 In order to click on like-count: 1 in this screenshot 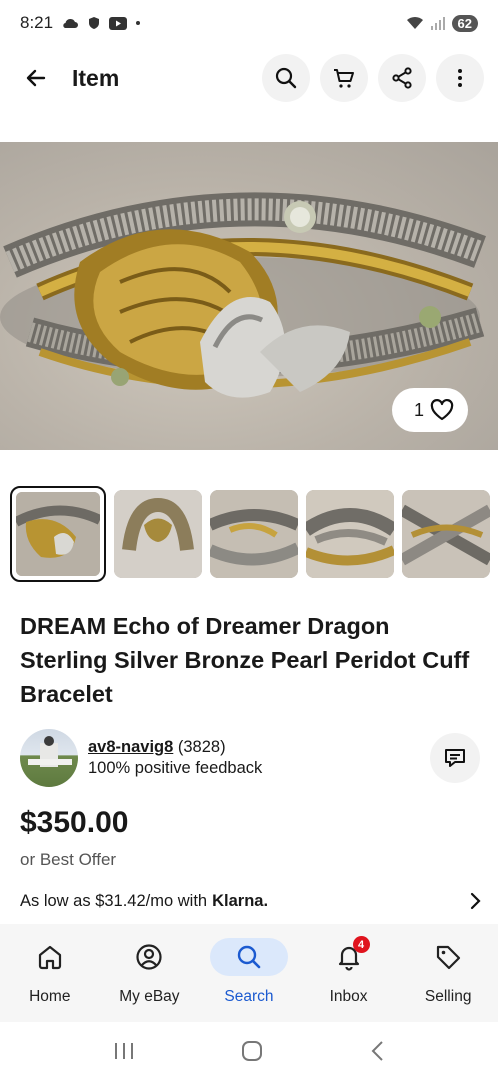, I will do `click(418, 409)`.